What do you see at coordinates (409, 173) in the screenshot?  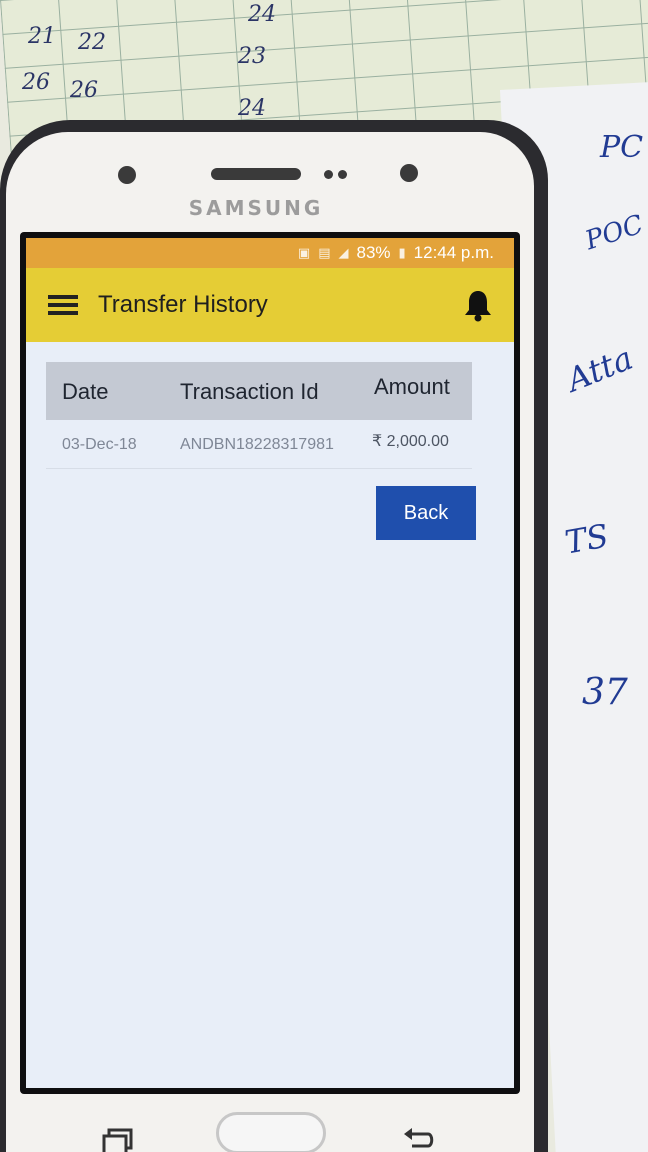 I see `proximity-sensor-icon` at bounding box center [409, 173].